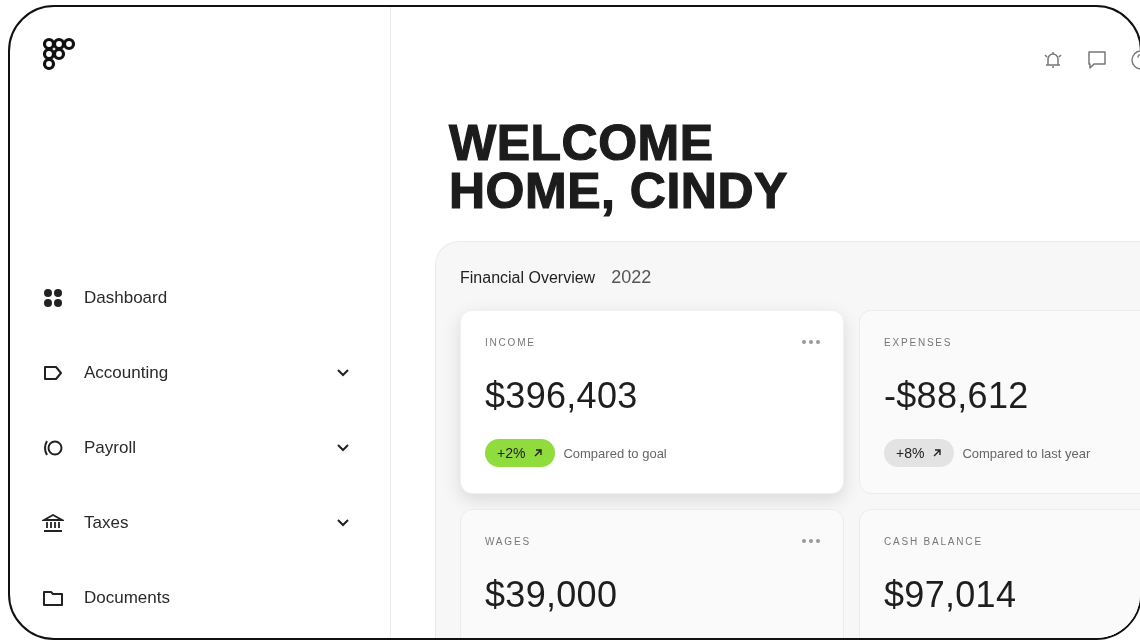  I want to click on year-label: 2022, so click(631, 277).